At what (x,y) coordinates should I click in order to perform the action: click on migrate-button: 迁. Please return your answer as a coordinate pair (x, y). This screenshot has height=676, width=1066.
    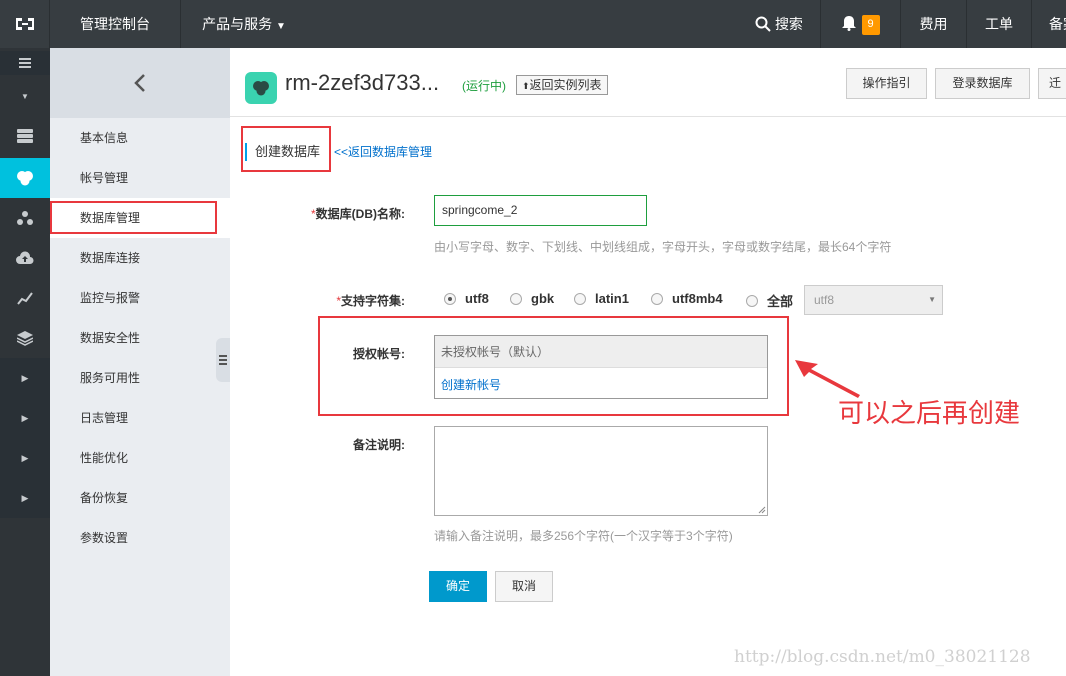
    Looking at the image, I should click on (1052, 83).